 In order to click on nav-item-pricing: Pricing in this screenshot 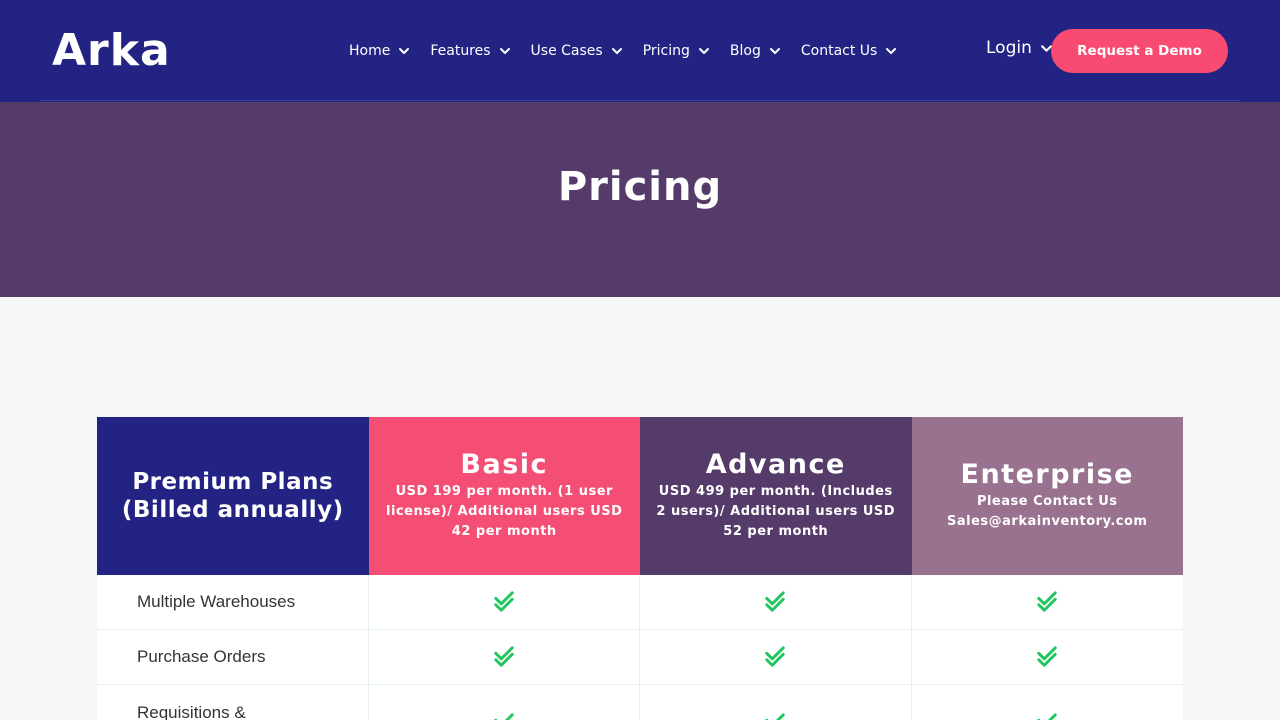, I will do `click(676, 51)`.